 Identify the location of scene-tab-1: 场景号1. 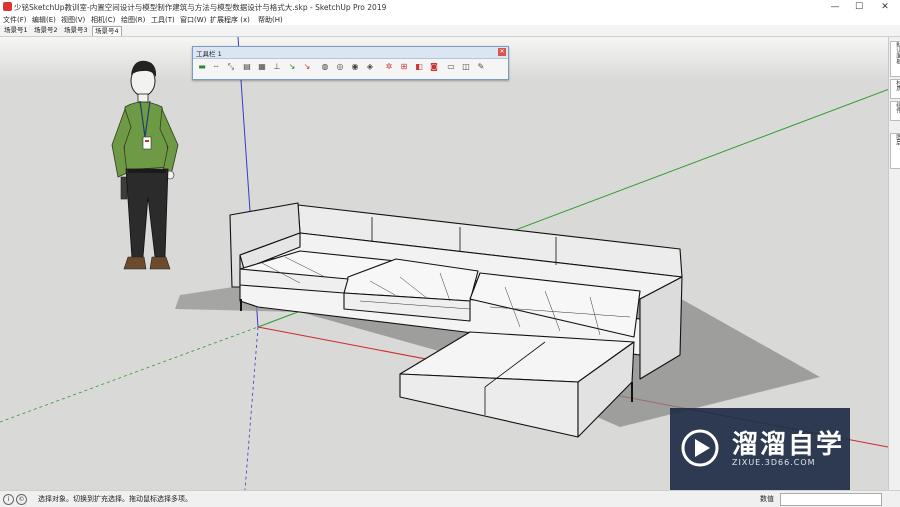
(16, 30).